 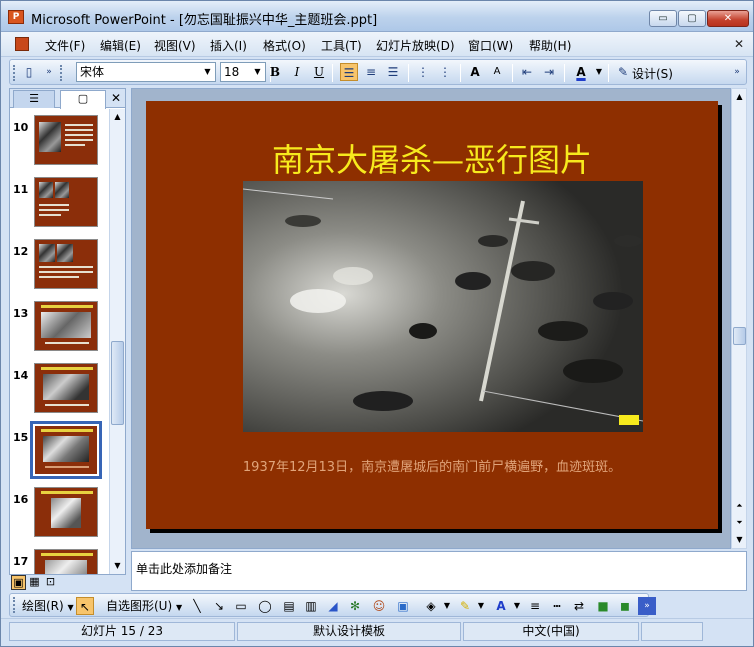 I want to click on previous-slide-icon: ⏶, so click(x=739, y=506).